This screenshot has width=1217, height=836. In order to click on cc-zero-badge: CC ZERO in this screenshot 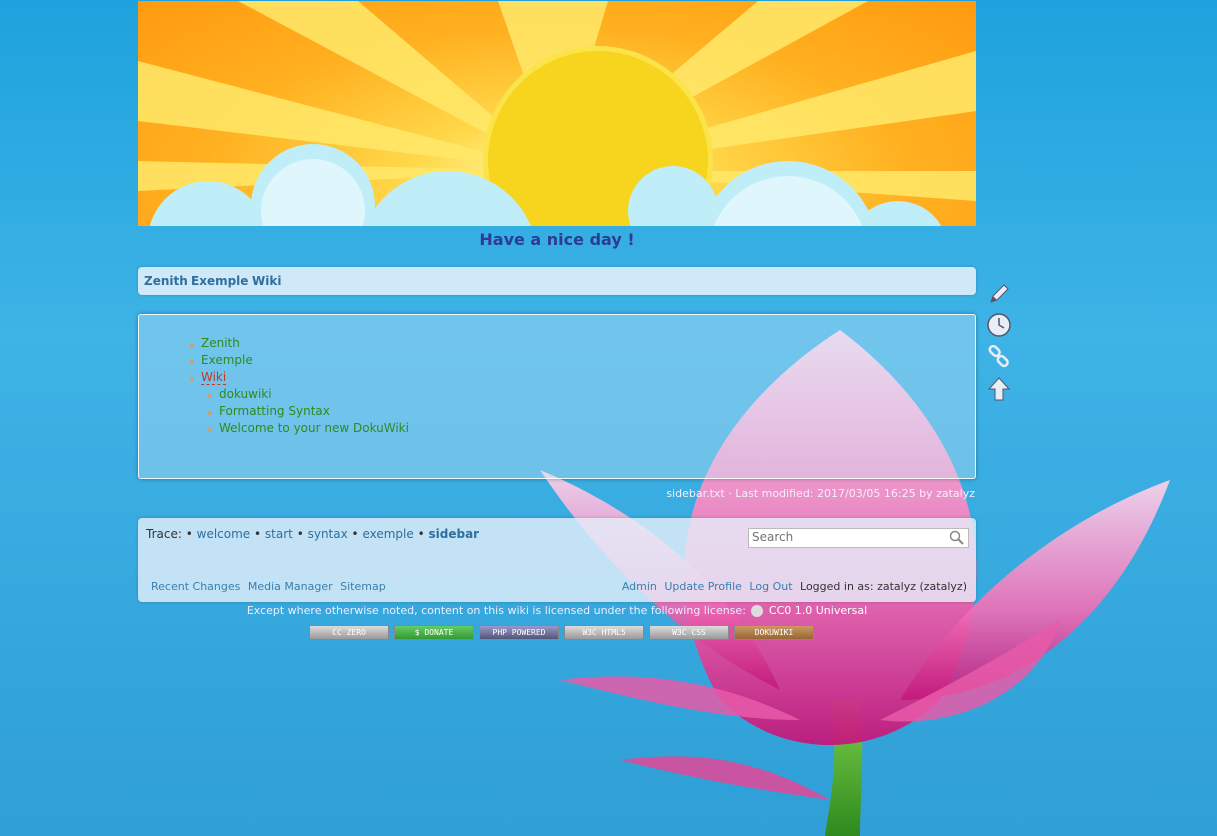, I will do `click(349, 632)`.